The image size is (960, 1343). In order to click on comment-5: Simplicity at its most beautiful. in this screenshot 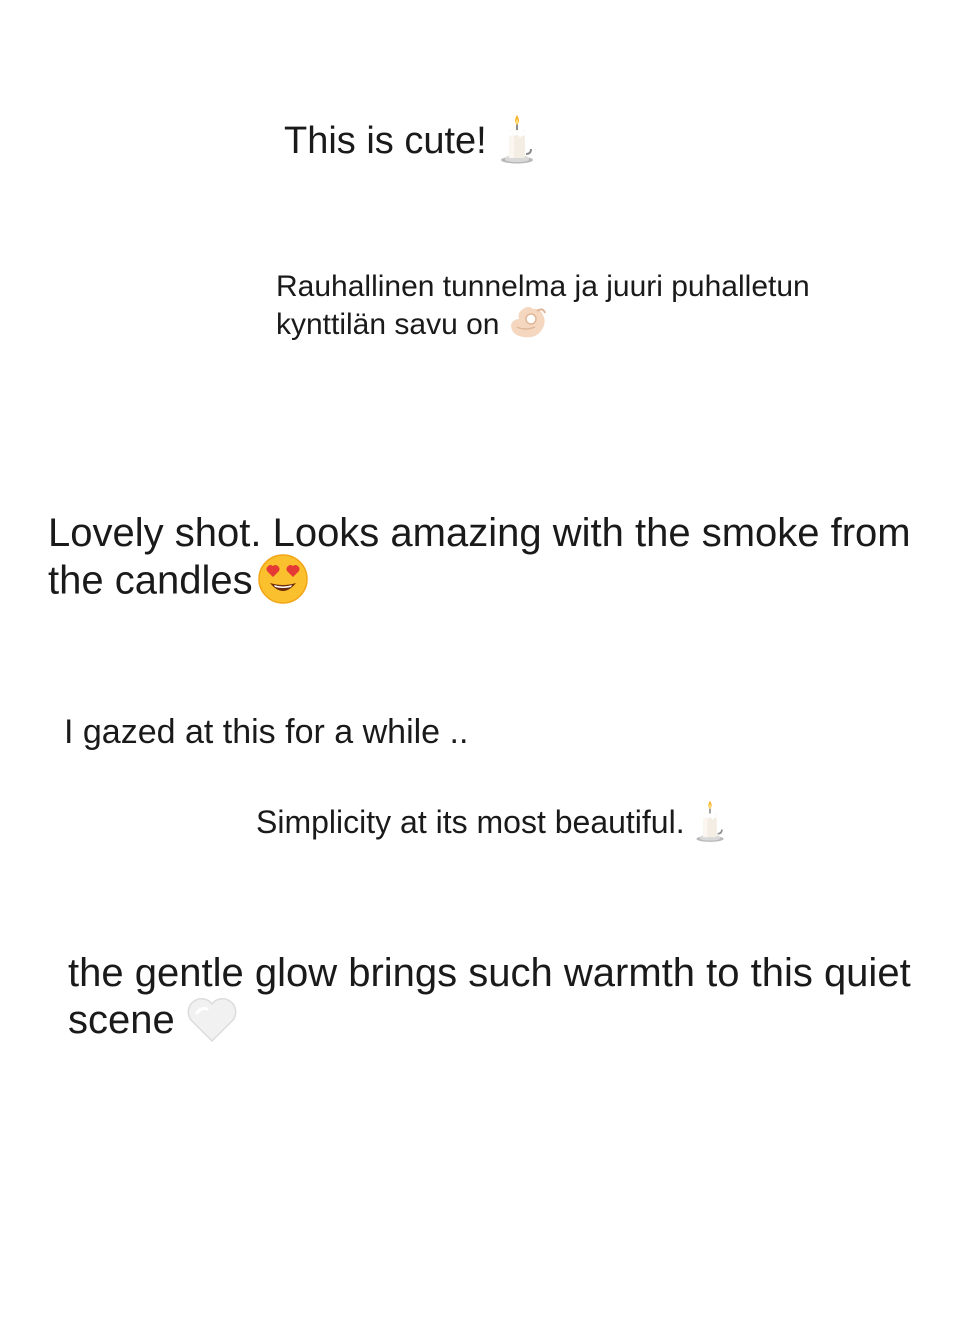, I will do `click(491, 823)`.